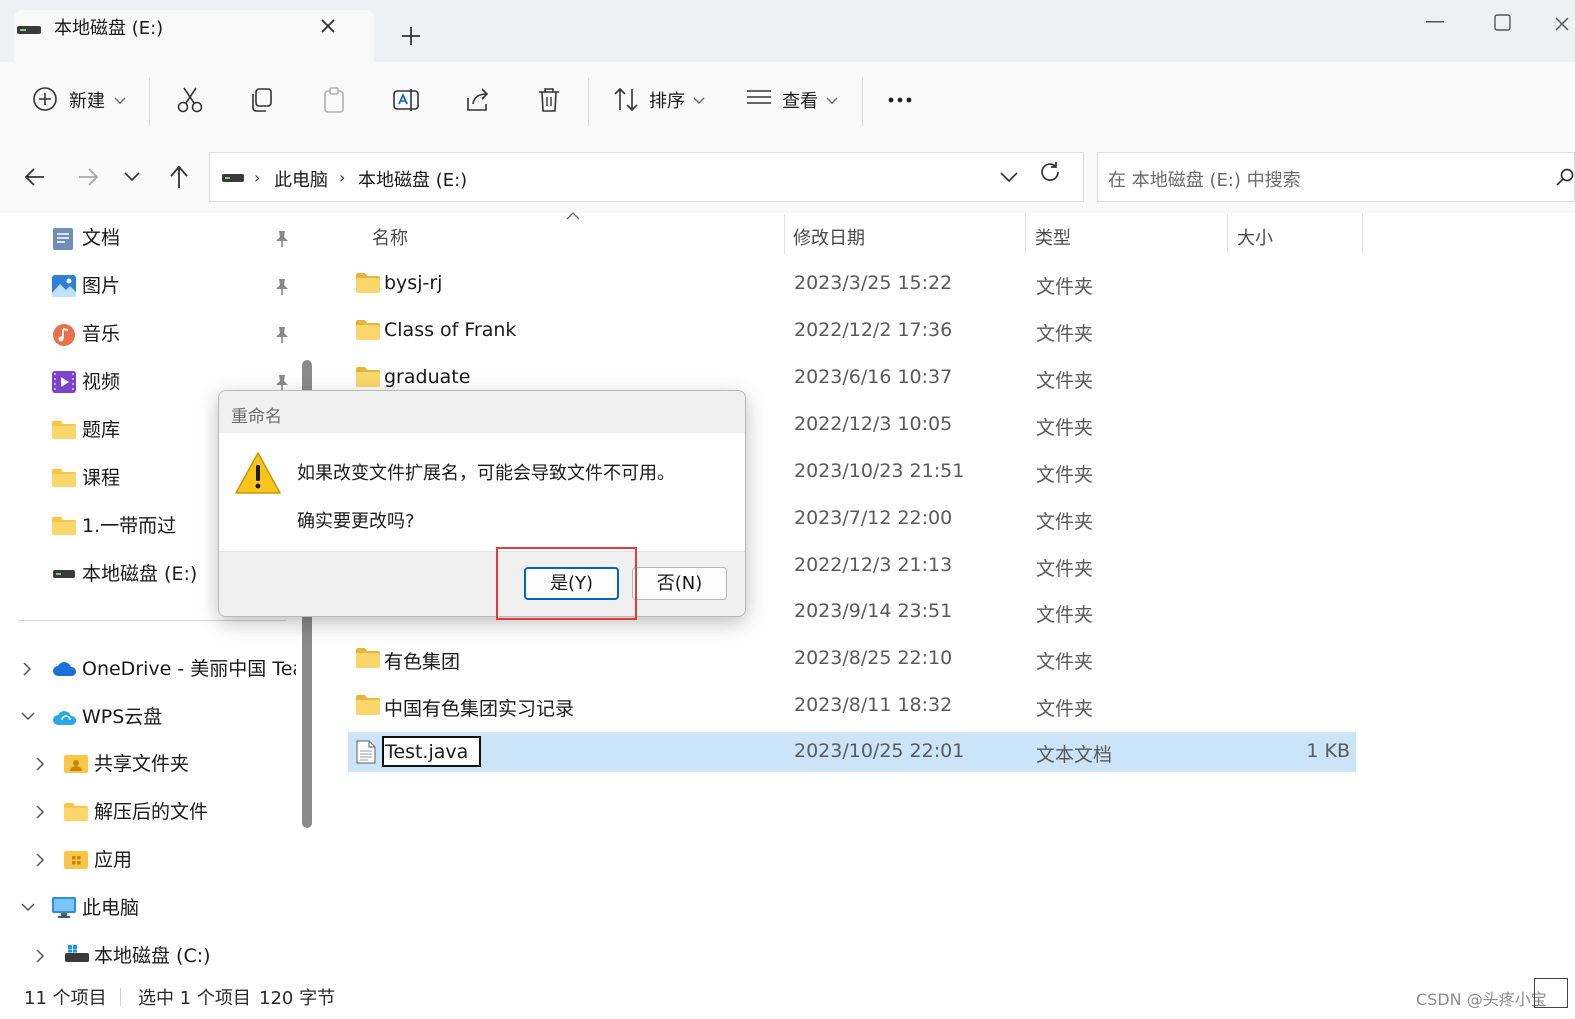 The height and width of the screenshot is (1019, 1575). I want to click on column-header-date: 修改日期, so click(829, 237).